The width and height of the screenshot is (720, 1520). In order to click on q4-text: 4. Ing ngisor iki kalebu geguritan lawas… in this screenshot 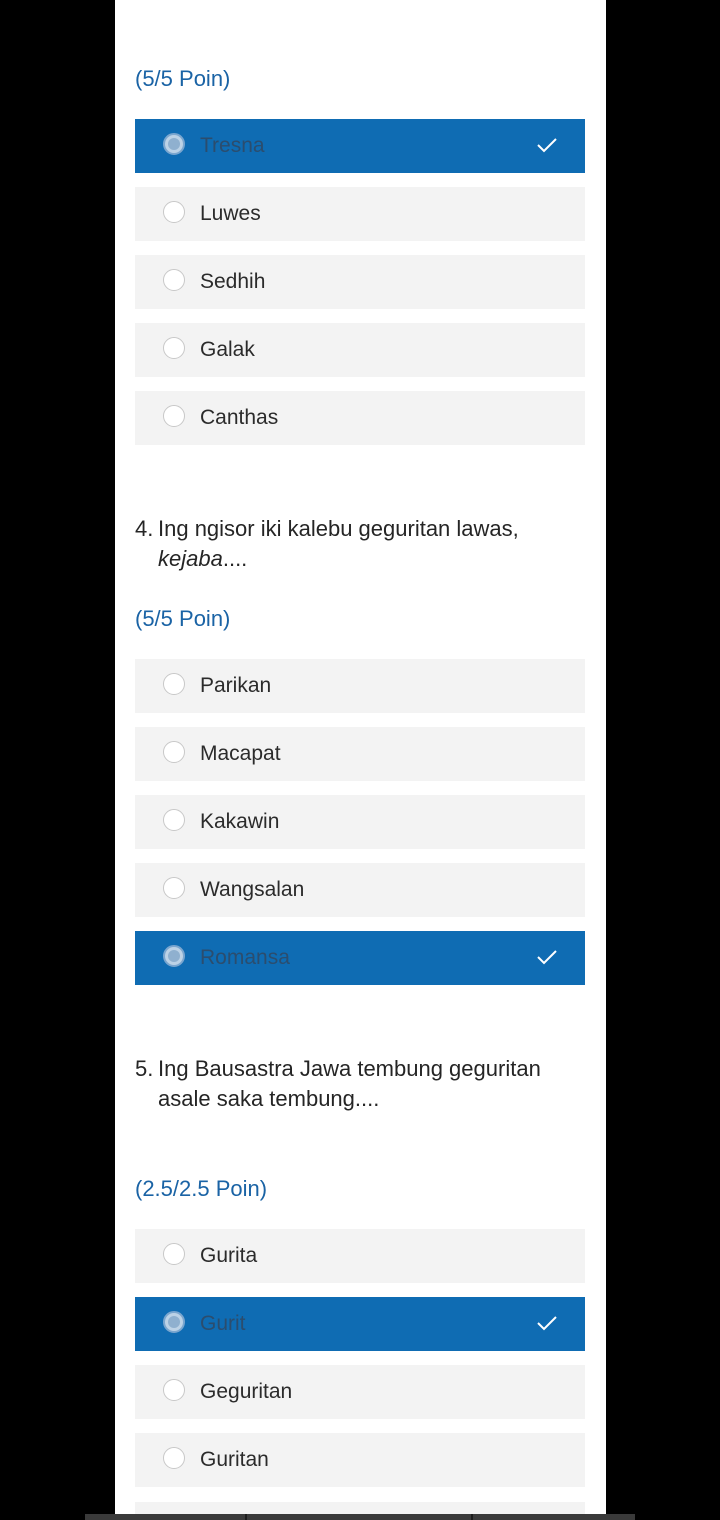, I will do `click(360, 544)`.